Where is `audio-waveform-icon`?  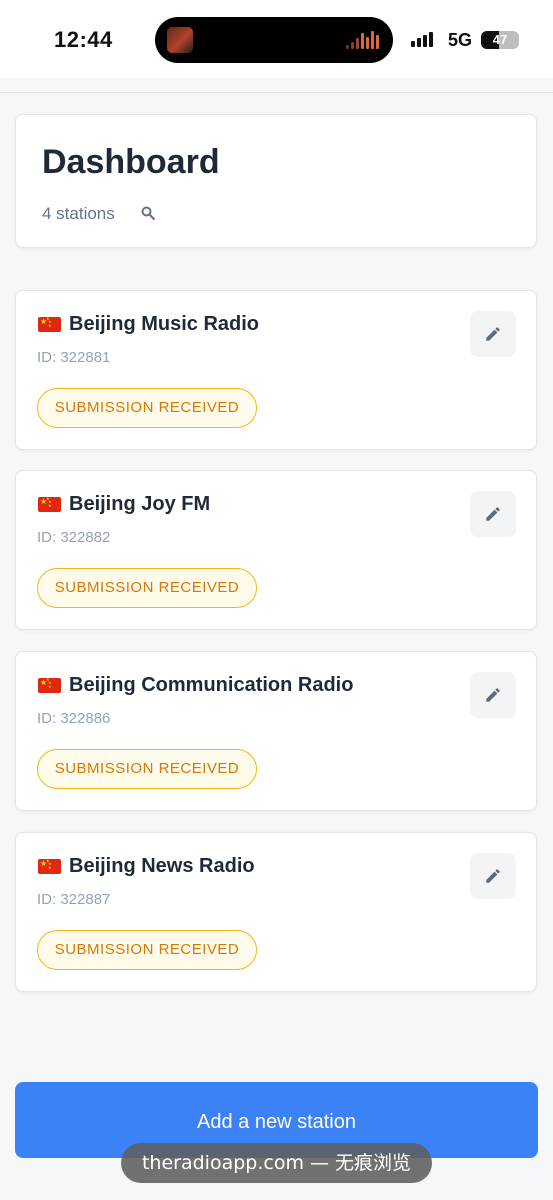
audio-waveform-icon is located at coordinates (362, 40).